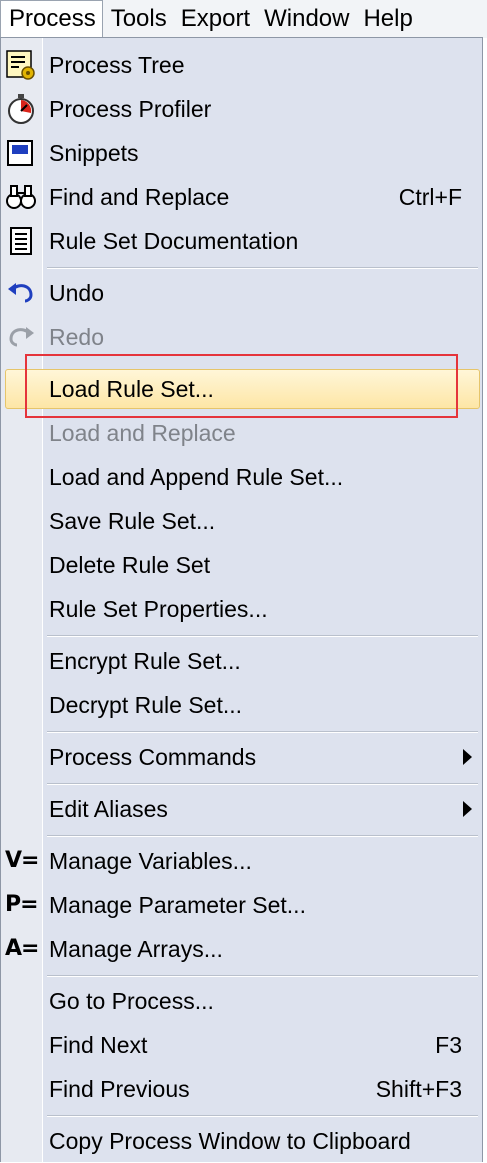  What do you see at coordinates (138, 19) in the screenshot?
I see `menu-tools: Tools` at bounding box center [138, 19].